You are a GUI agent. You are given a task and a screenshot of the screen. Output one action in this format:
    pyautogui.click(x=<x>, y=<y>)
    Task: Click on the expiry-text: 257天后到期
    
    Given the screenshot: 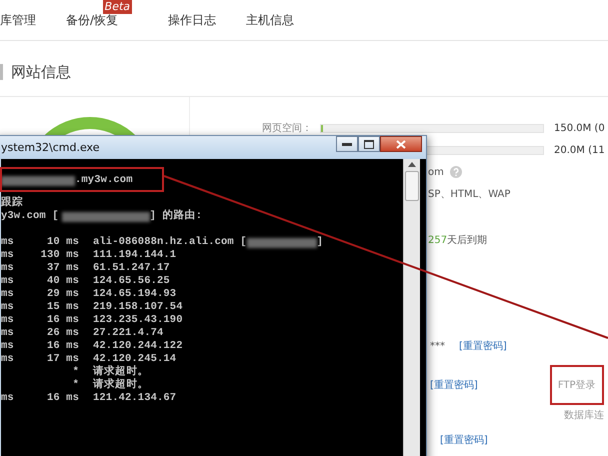 What is the action you would take?
    pyautogui.click(x=458, y=240)
    